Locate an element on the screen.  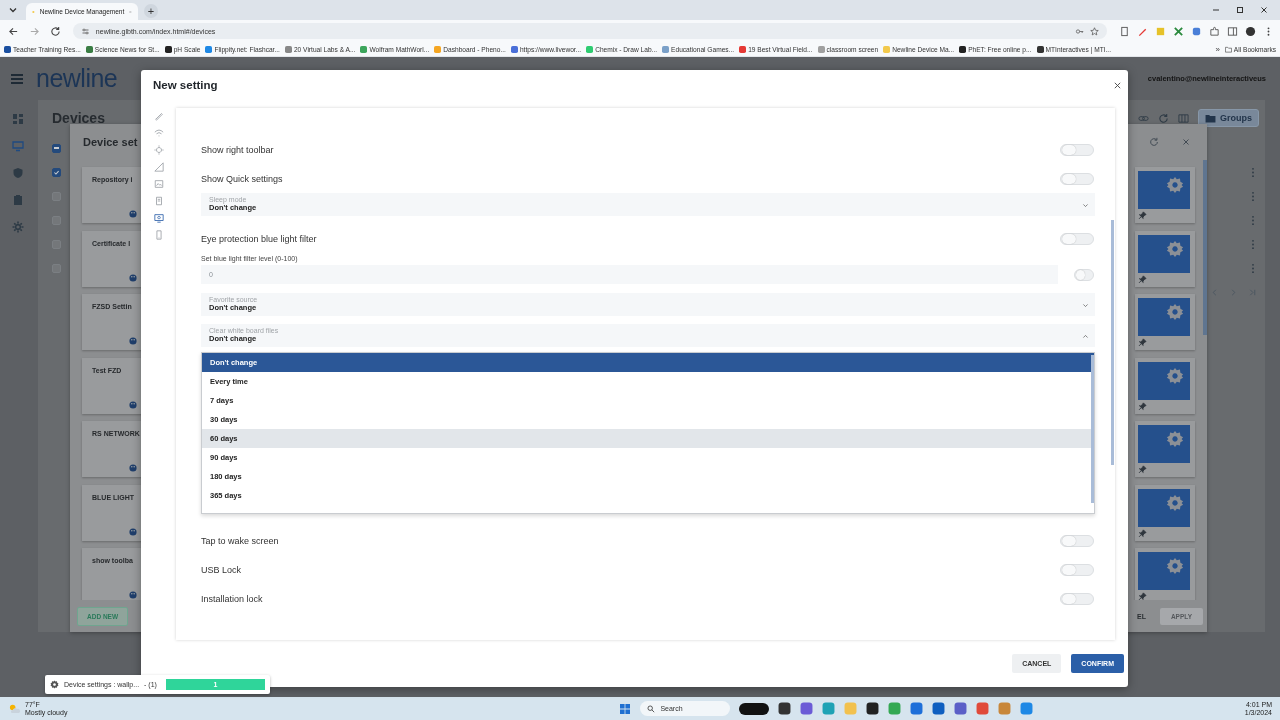
avatar-icon is located at coordinates (1250, 31).